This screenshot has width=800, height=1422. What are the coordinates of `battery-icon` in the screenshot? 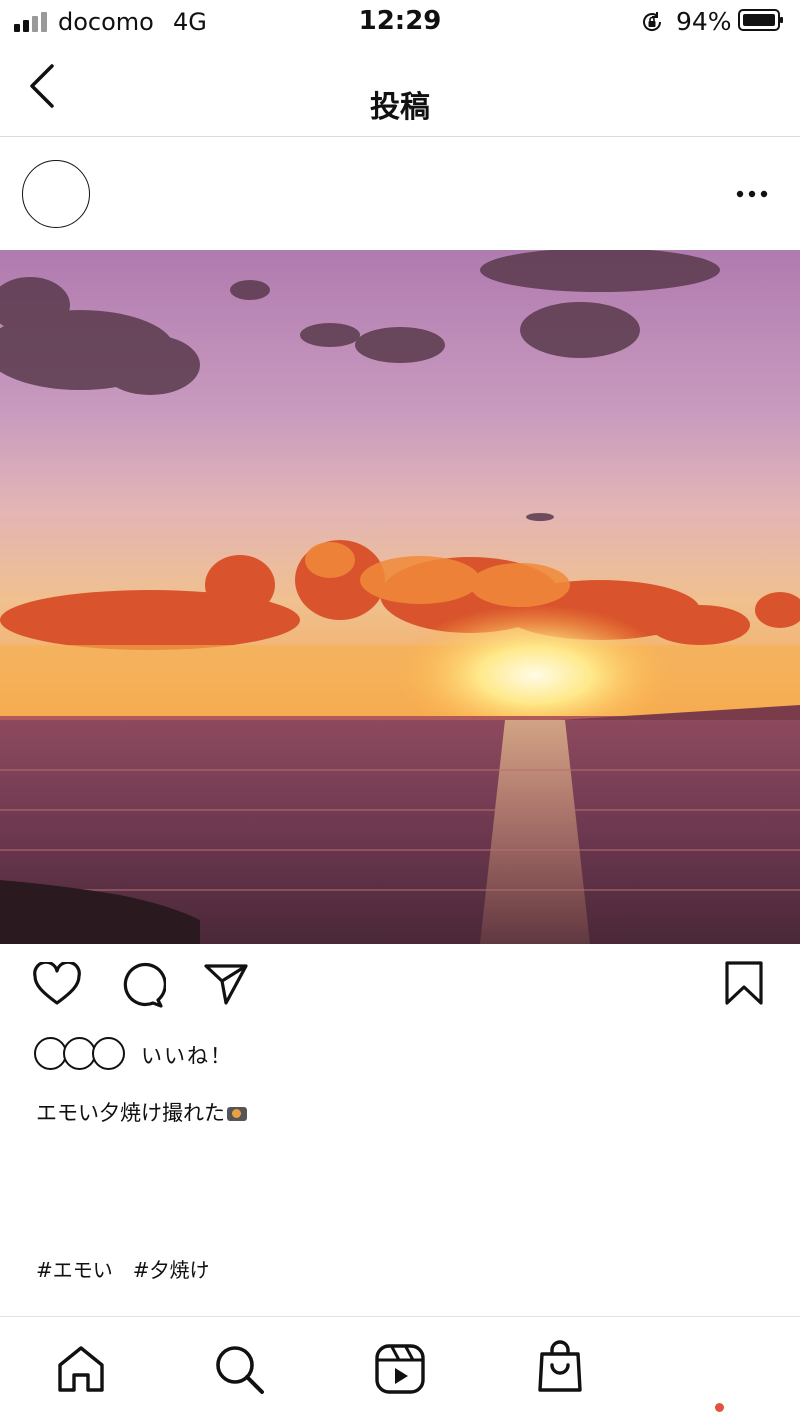 It's located at (760, 20).